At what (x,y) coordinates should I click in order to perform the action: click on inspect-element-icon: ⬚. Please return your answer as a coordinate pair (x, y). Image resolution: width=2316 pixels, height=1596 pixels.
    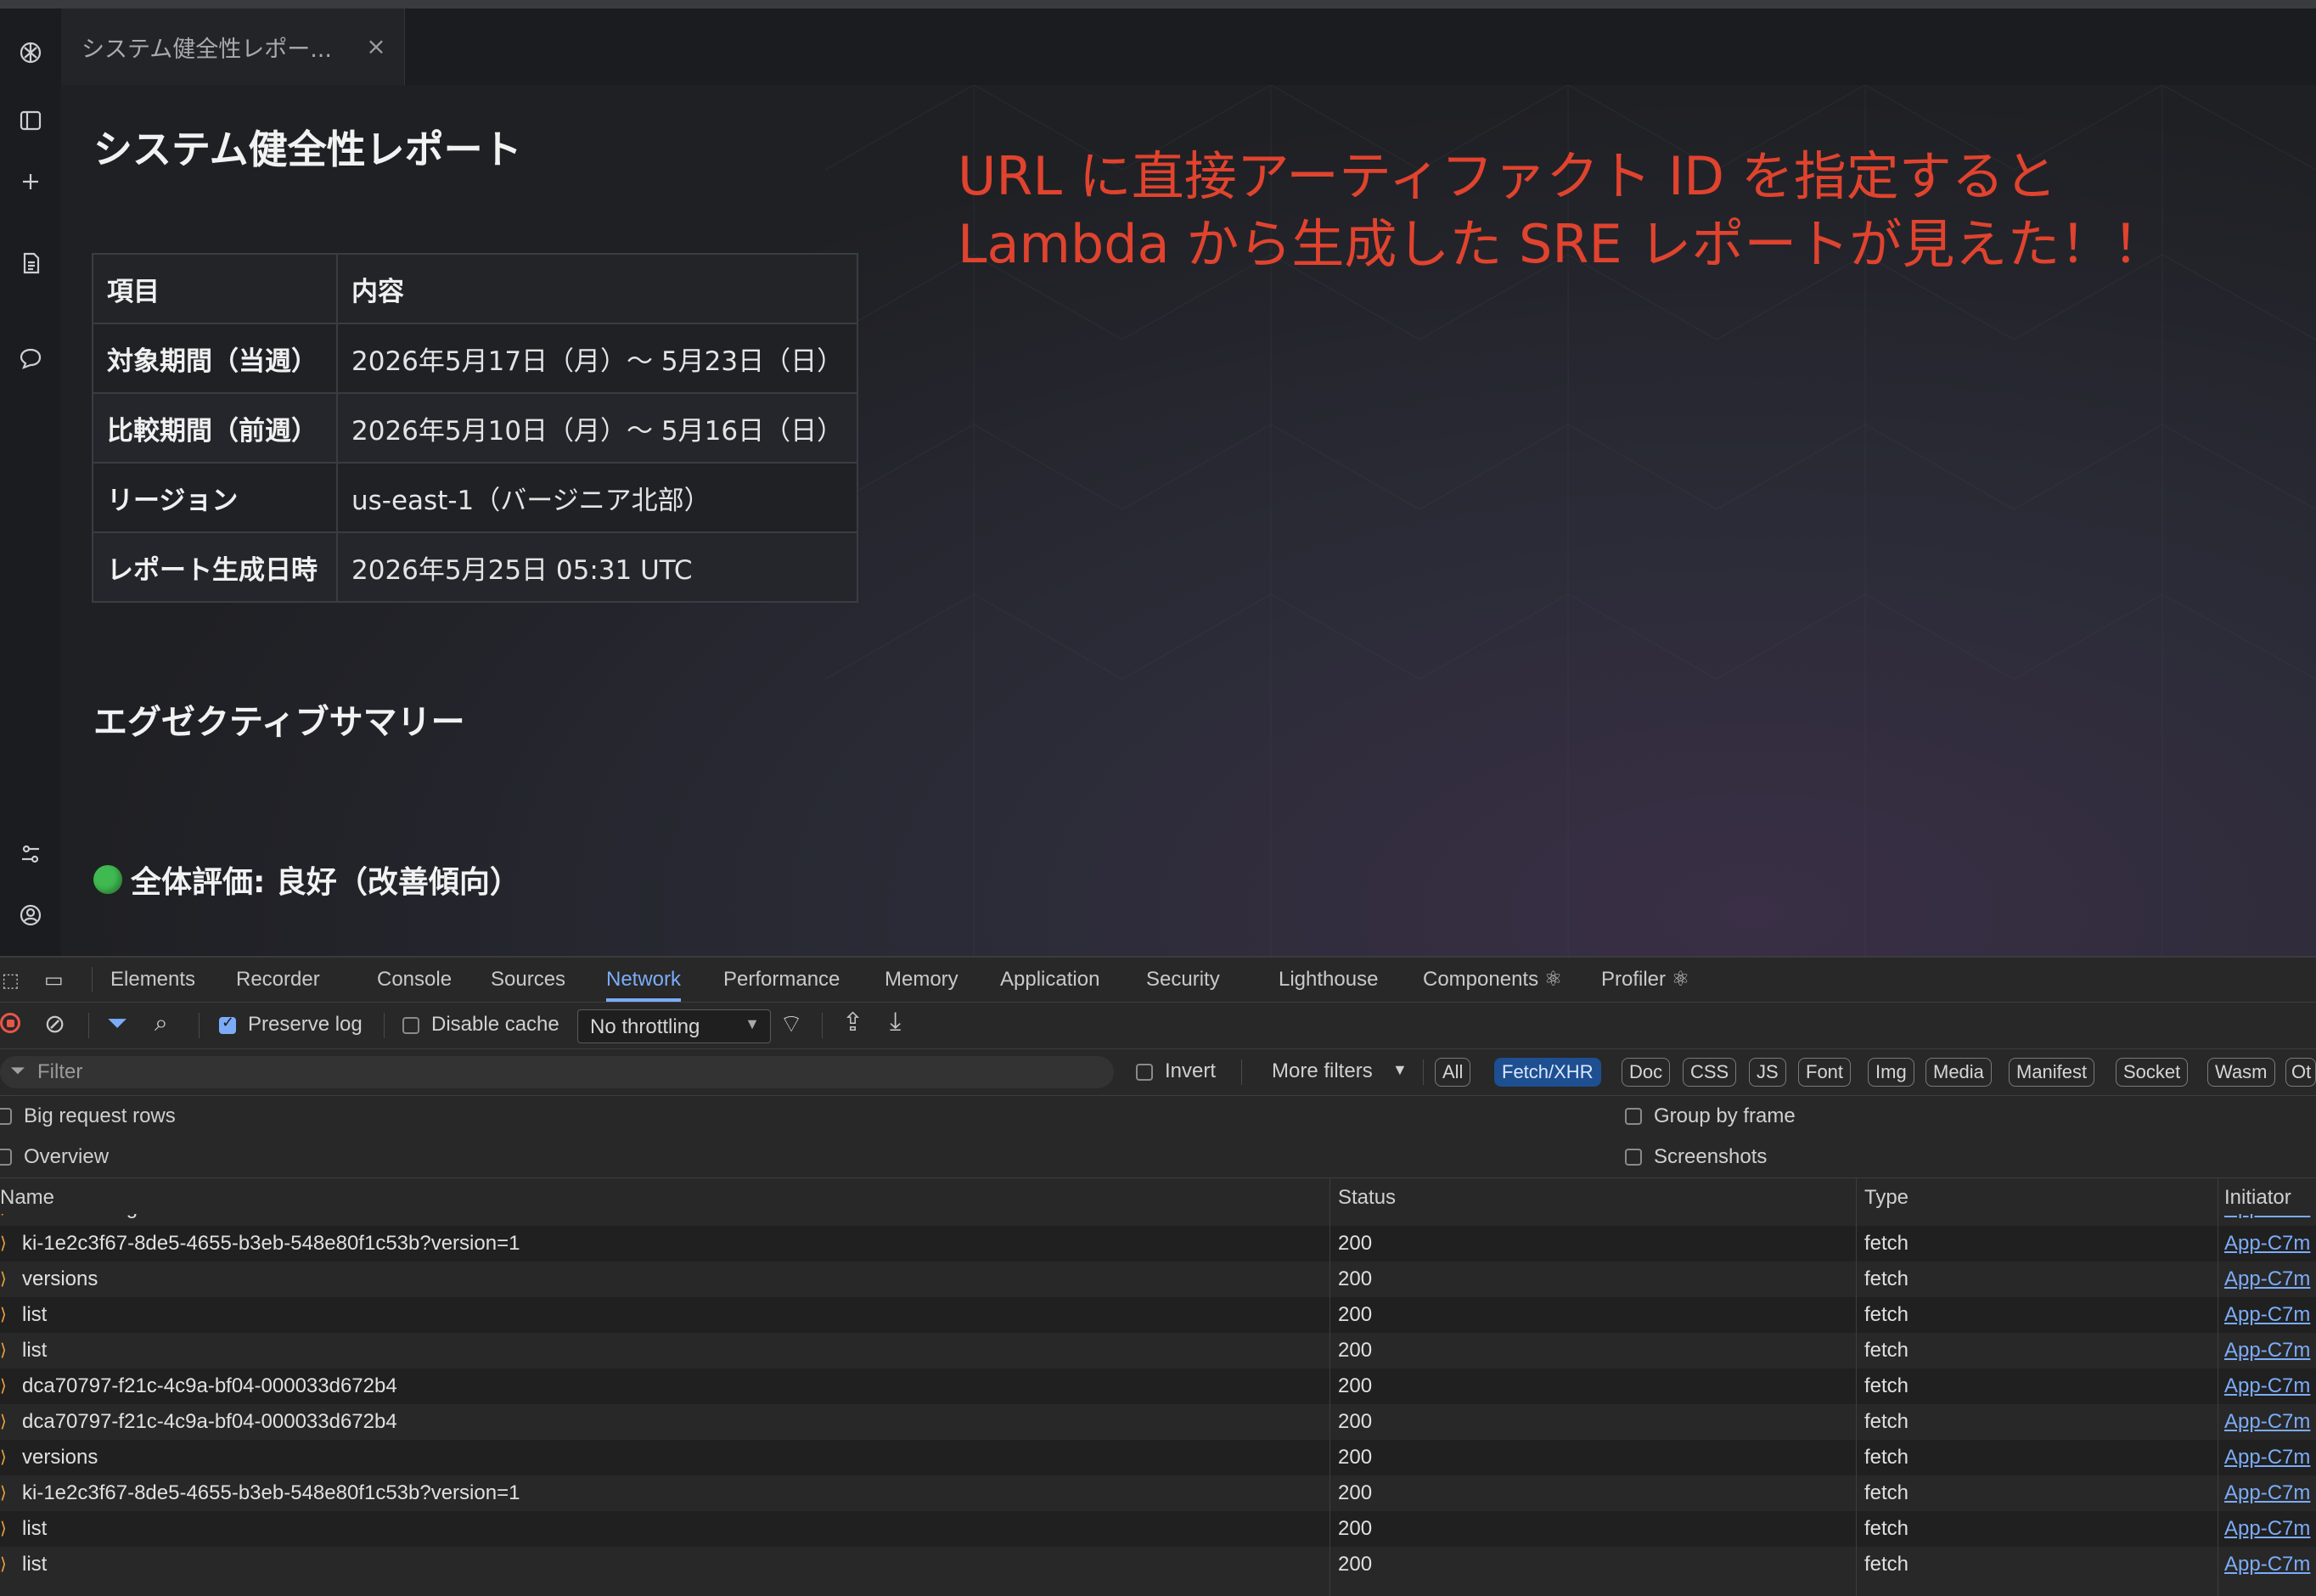
    Looking at the image, I should click on (11, 981).